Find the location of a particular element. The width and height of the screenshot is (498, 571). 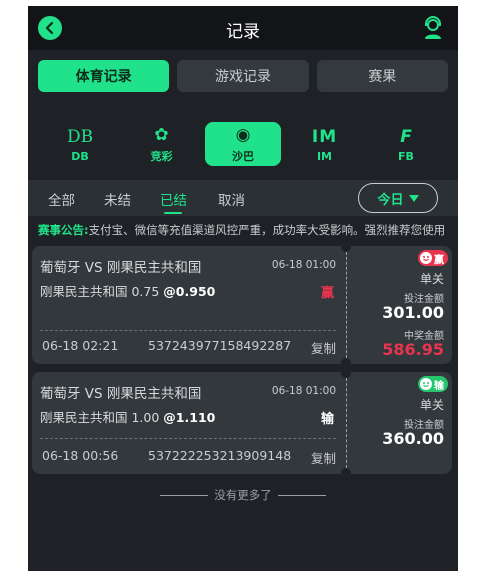

selection-text: 刚果民主共和国 1.00 is located at coordinates (100, 417).